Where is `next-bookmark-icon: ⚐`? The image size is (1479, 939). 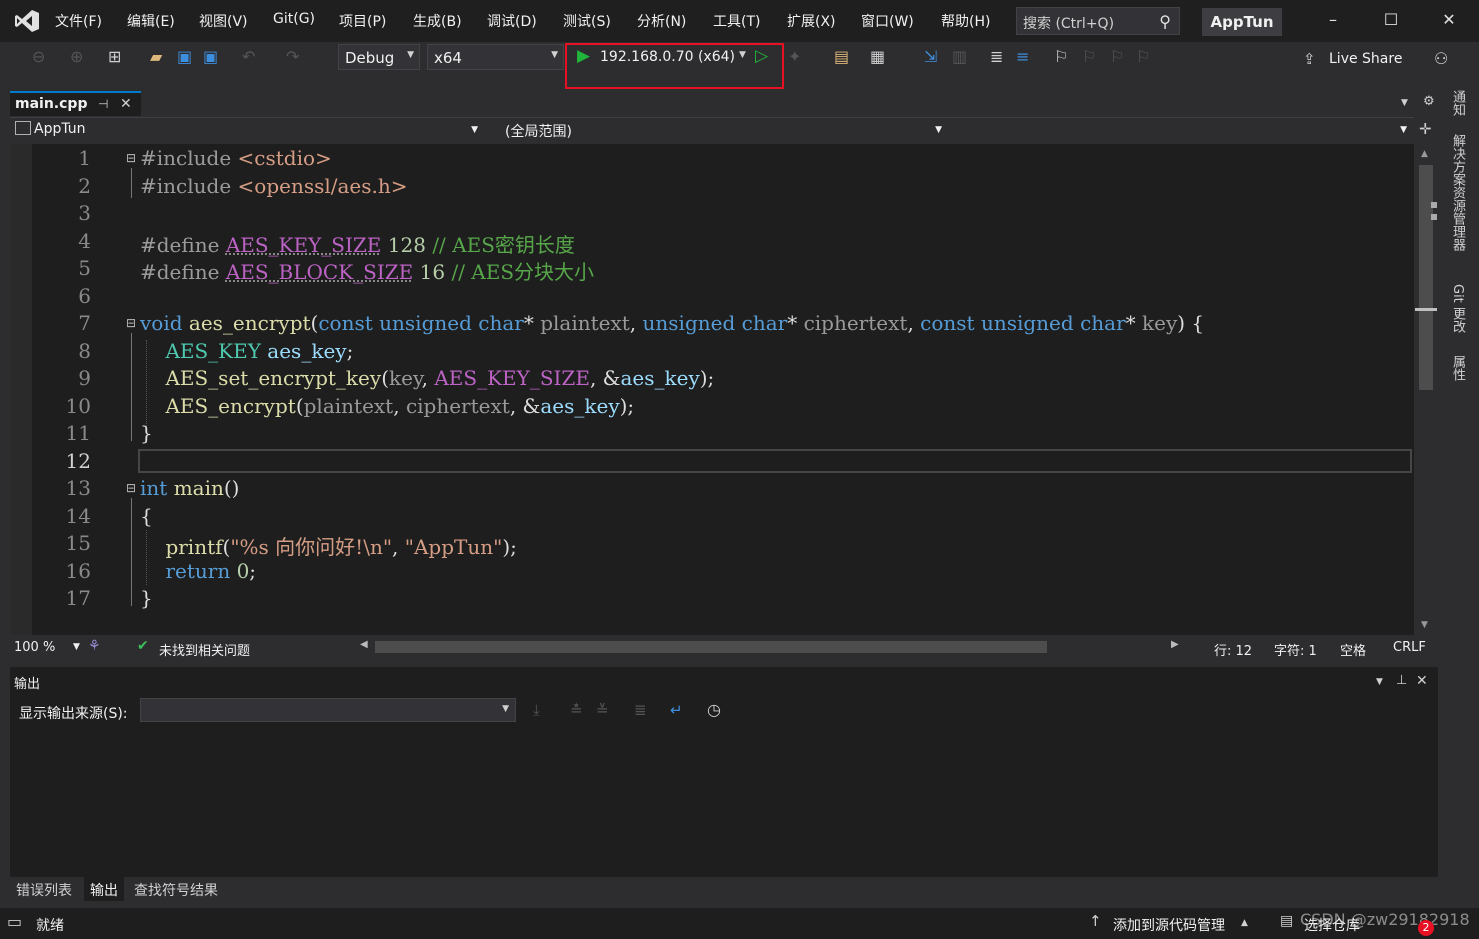
next-bookmark-icon: ⚐ is located at coordinates (1117, 56).